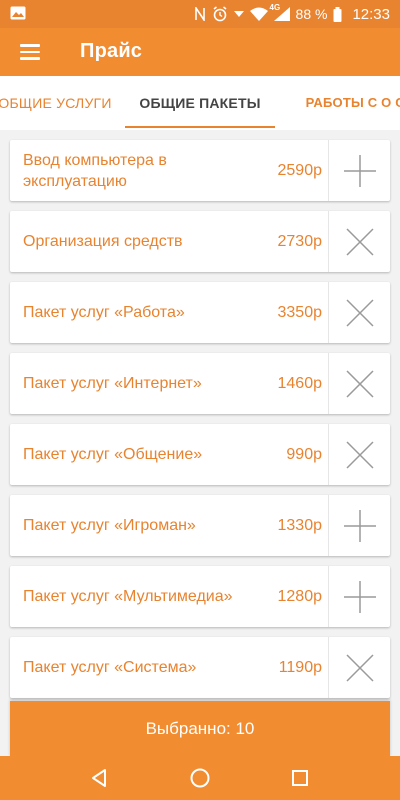 The width and height of the screenshot is (400, 800). I want to click on nfc-icon, so click(200, 14).